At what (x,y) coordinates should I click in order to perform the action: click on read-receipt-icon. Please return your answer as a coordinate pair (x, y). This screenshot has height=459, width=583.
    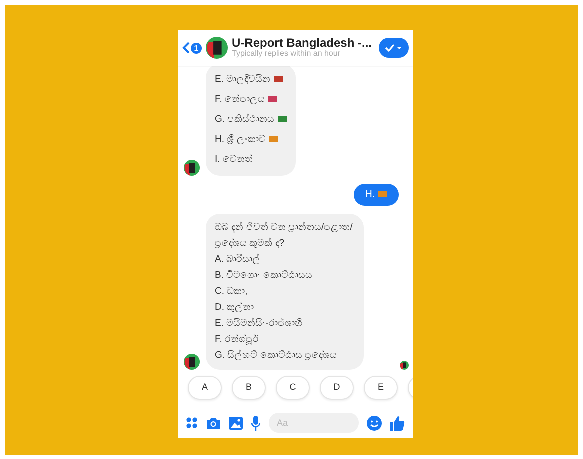
    Looking at the image, I should click on (404, 365).